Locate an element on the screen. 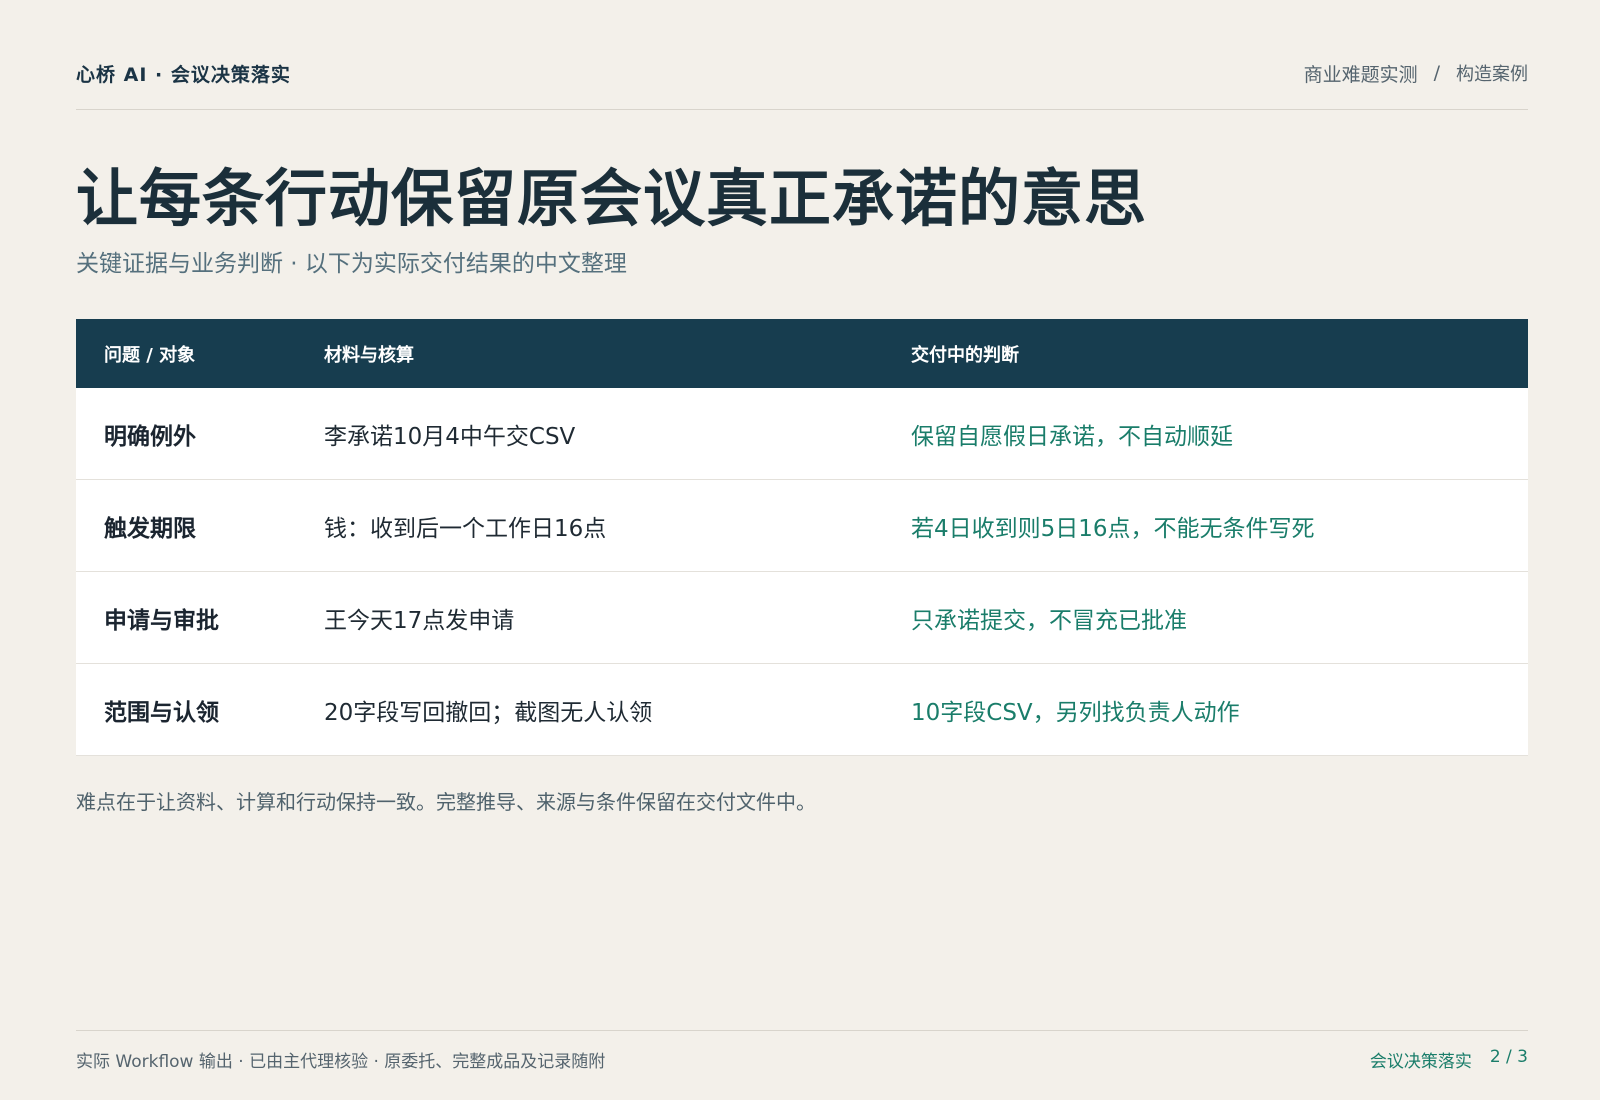 This screenshot has height=1100, width=1600. row-judgment: 若4日收到则5日16点，不能无条件写死 is located at coordinates (1113, 528).